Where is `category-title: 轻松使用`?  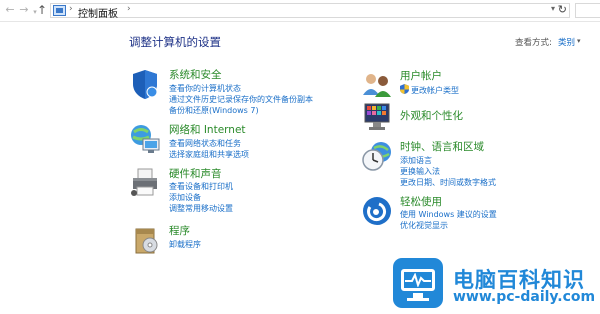 category-title: 轻松使用 is located at coordinates (421, 201).